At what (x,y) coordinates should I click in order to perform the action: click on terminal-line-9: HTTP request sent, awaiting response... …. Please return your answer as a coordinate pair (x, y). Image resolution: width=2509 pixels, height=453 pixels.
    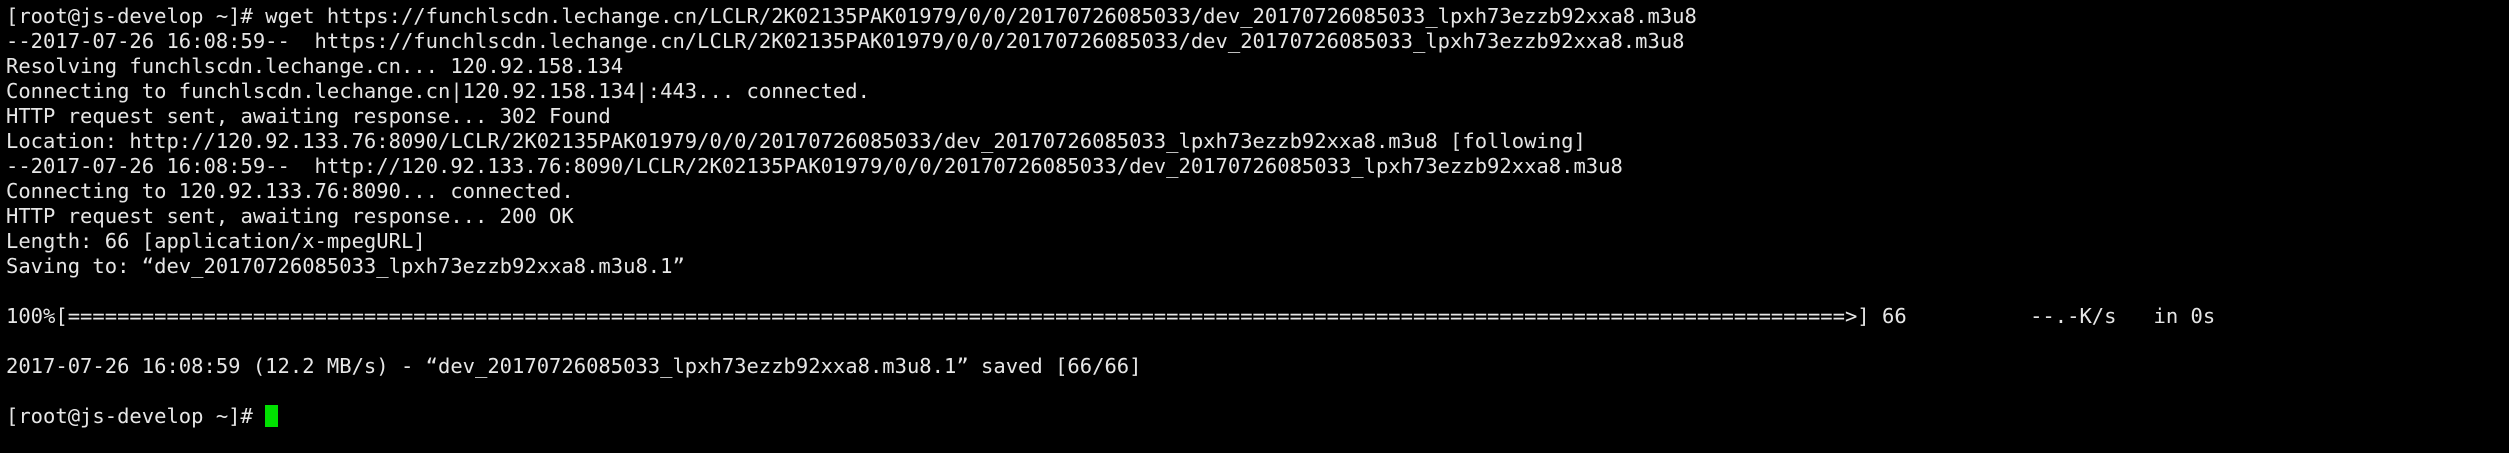
    Looking at the image, I should click on (290, 216).